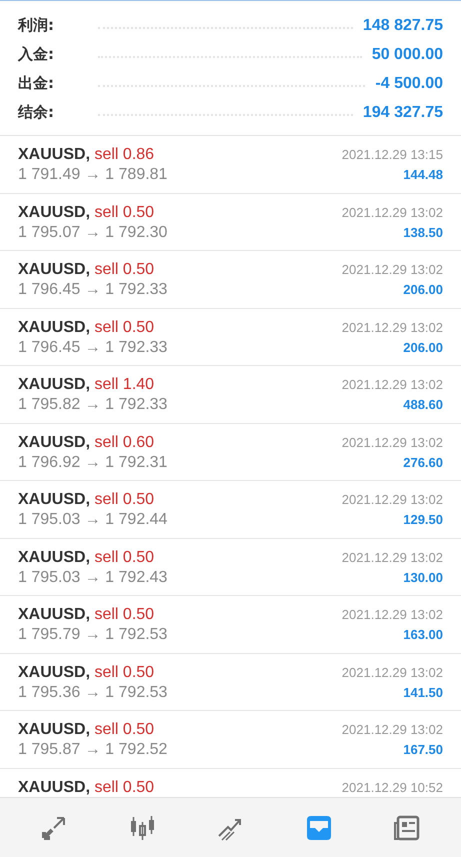 The height and width of the screenshot is (857, 461). What do you see at coordinates (93, 635) in the screenshot?
I see `price-range: 1 795.79 → 1 792.53` at bounding box center [93, 635].